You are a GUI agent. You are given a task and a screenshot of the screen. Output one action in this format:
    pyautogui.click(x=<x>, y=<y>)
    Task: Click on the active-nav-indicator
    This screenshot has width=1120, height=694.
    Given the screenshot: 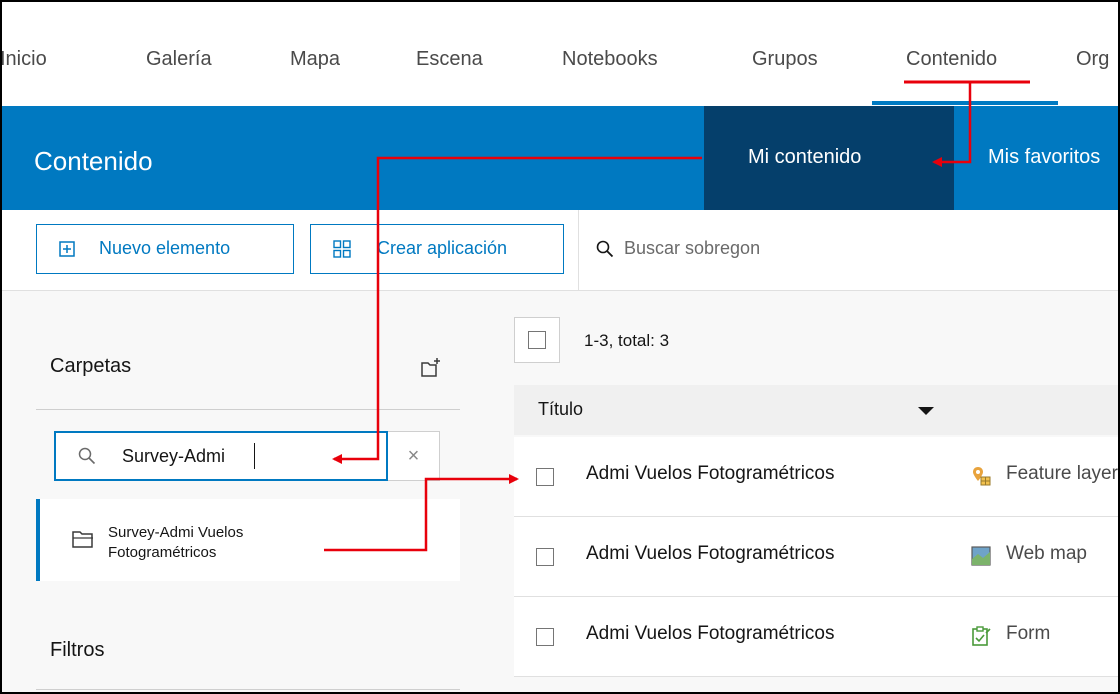 What is the action you would take?
    pyautogui.click(x=965, y=103)
    